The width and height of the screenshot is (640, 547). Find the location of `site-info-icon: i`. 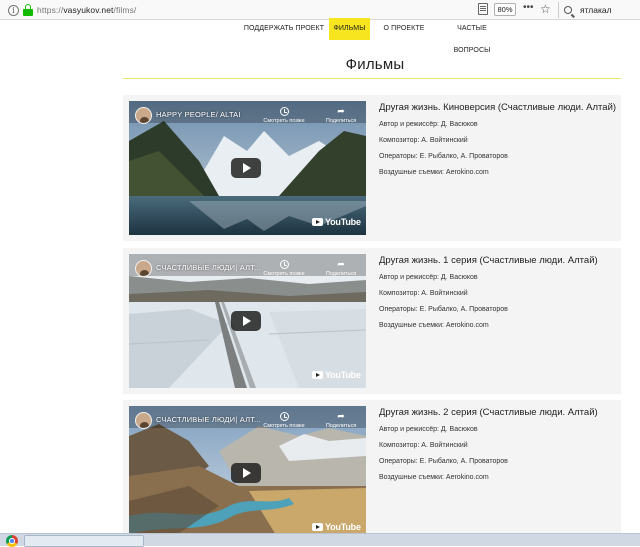

site-info-icon: i is located at coordinates (13, 10).